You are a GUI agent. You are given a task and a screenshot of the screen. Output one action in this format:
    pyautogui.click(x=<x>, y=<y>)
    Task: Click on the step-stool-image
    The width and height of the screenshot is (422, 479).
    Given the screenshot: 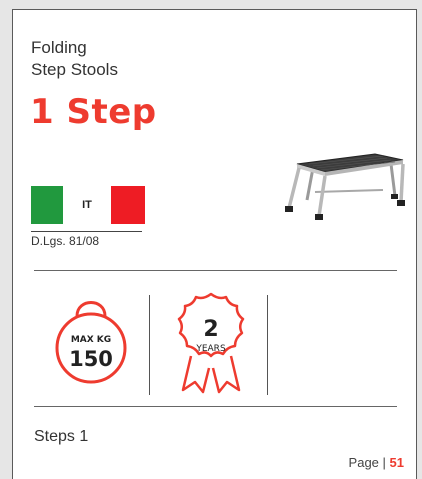 What is the action you would take?
    pyautogui.click(x=345, y=186)
    